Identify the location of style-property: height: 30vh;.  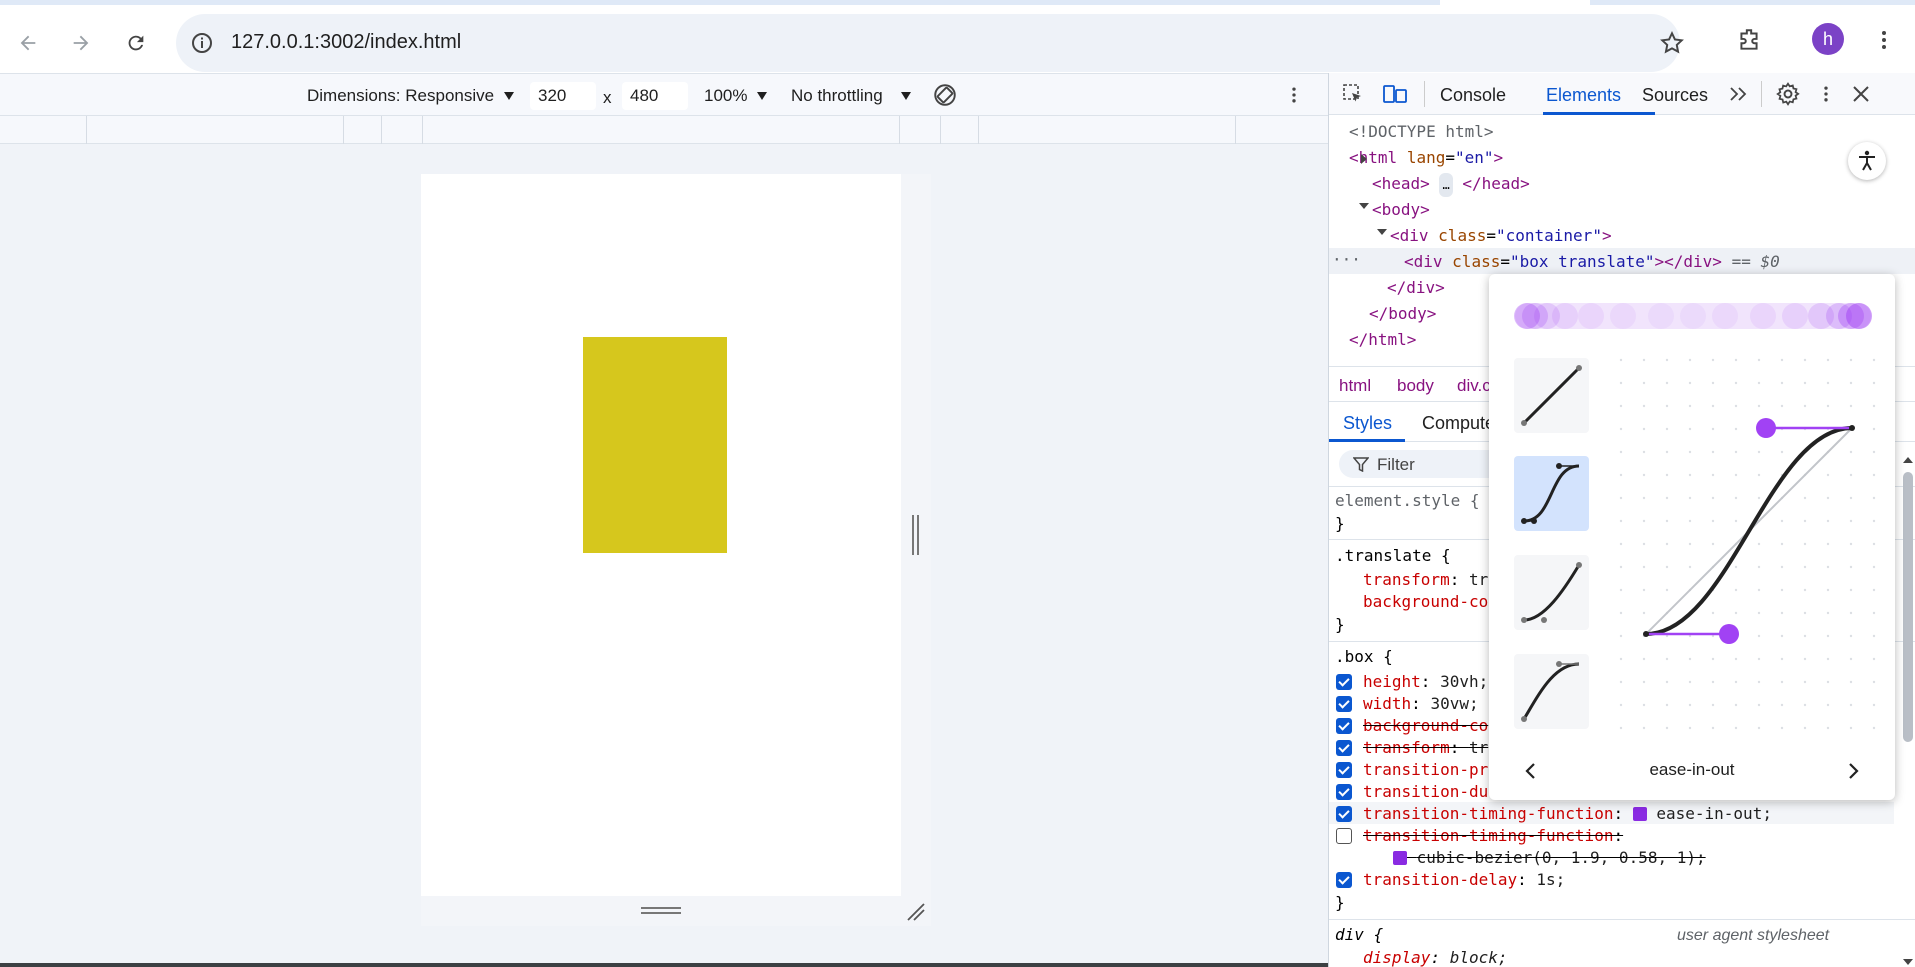
(1425, 681).